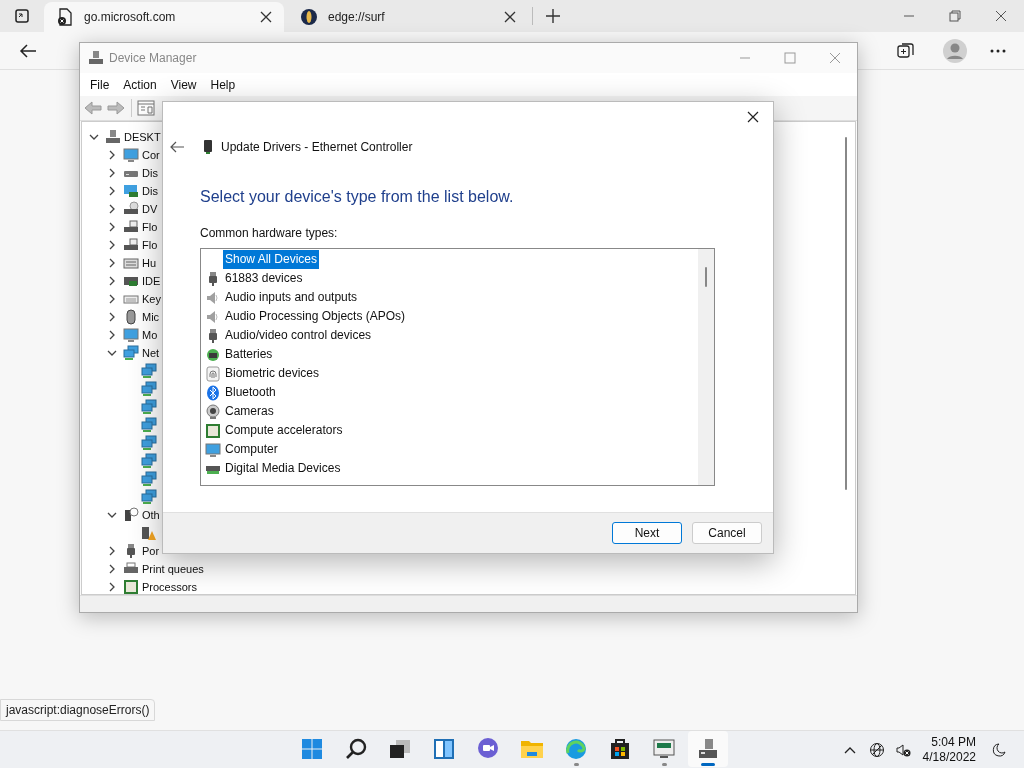 The height and width of the screenshot is (768, 1024). Describe the element at coordinates (208, 147) in the screenshot. I see `network-card-icon` at that location.